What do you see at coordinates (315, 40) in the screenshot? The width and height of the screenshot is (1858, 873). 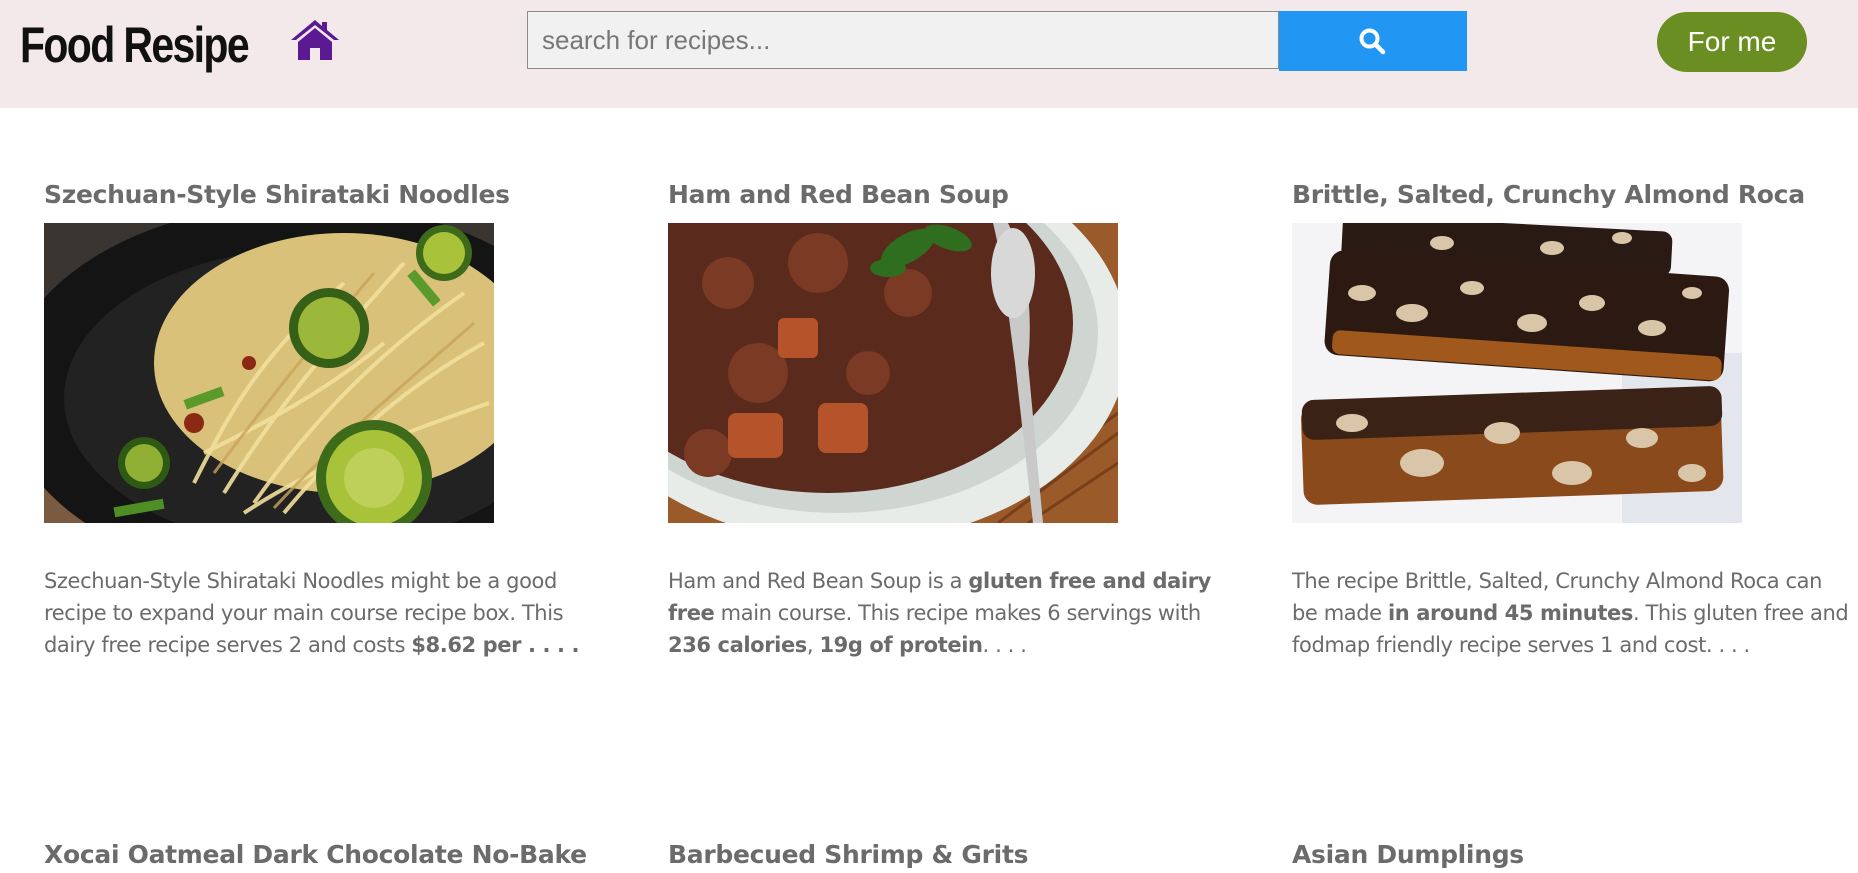 I see `home-icon` at bounding box center [315, 40].